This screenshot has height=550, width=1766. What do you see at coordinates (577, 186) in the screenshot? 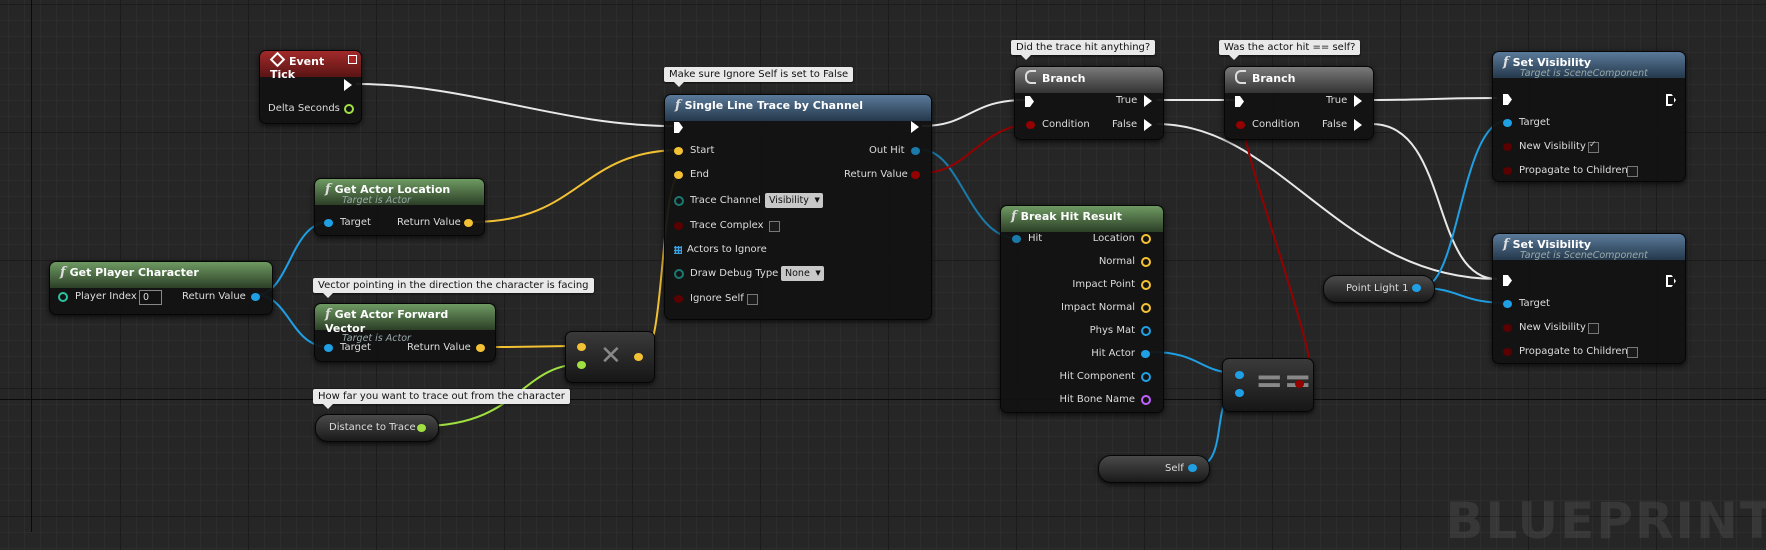
I see `wire-location-to-start` at bounding box center [577, 186].